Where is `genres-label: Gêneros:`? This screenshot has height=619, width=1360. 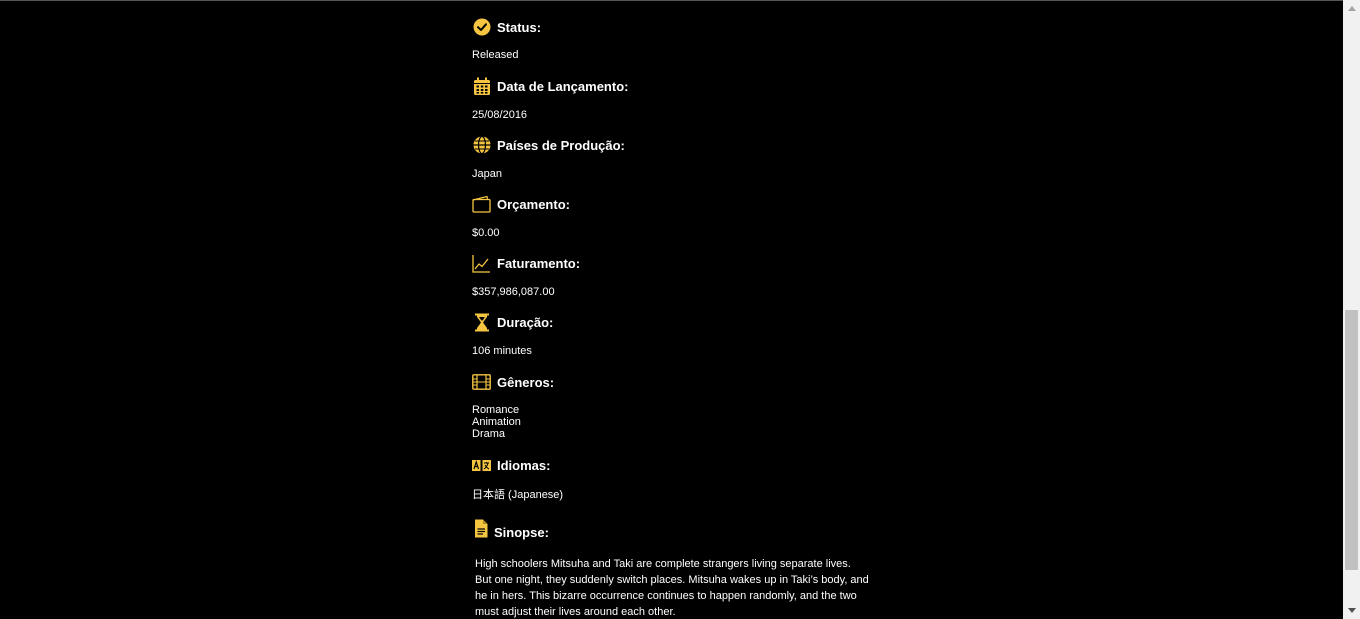 genres-label: Gêneros: is located at coordinates (526, 382).